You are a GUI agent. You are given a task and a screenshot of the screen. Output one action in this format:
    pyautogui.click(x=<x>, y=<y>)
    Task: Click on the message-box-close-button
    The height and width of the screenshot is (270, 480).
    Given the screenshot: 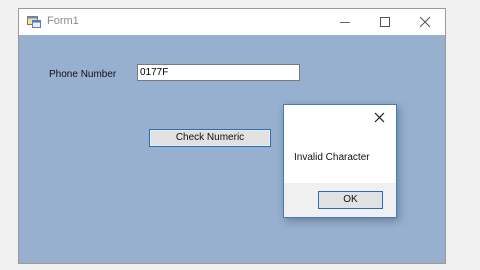 What is the action you would take?
    pyautogui.click(x=380, y=118)
    